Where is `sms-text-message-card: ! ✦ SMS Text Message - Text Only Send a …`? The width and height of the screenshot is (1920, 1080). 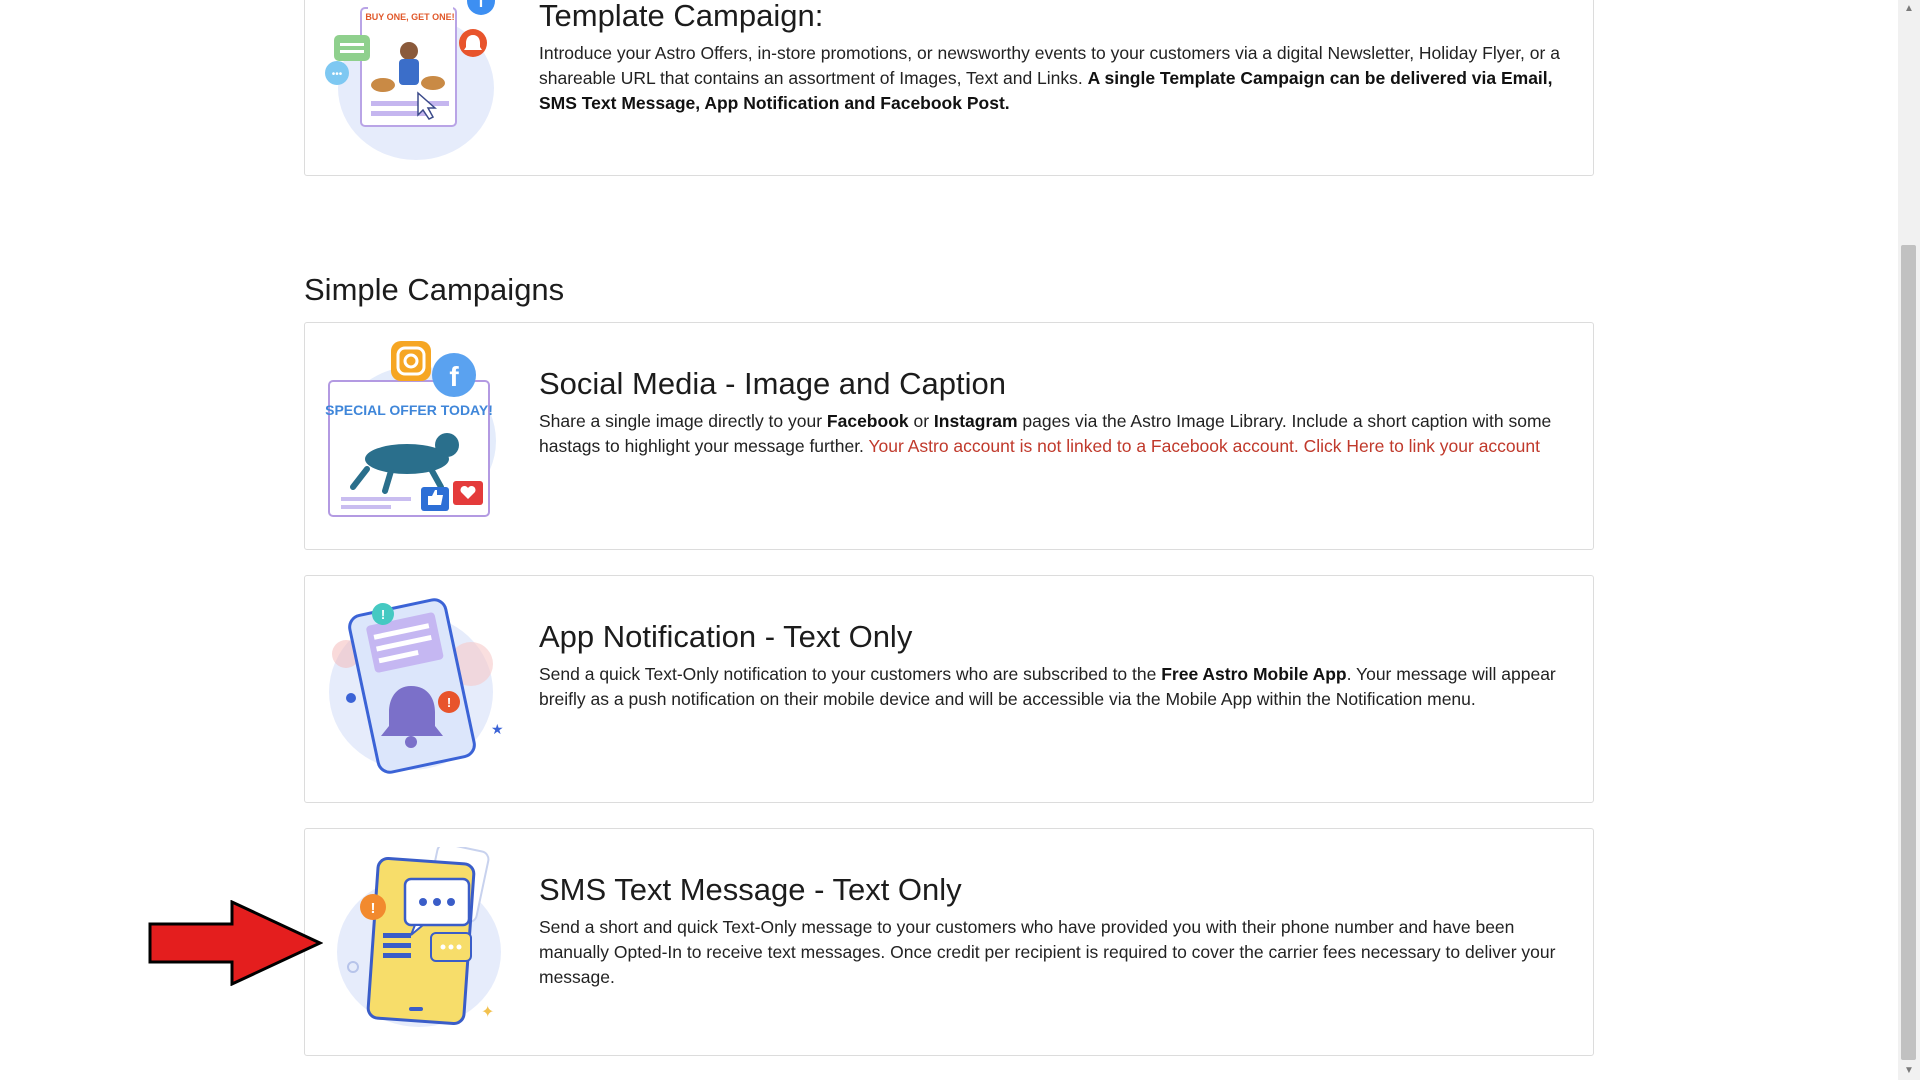 sms-text-message-card: ! ✦ SMS Text Message - Text Only Send a … is located at coordinates (949, 942).